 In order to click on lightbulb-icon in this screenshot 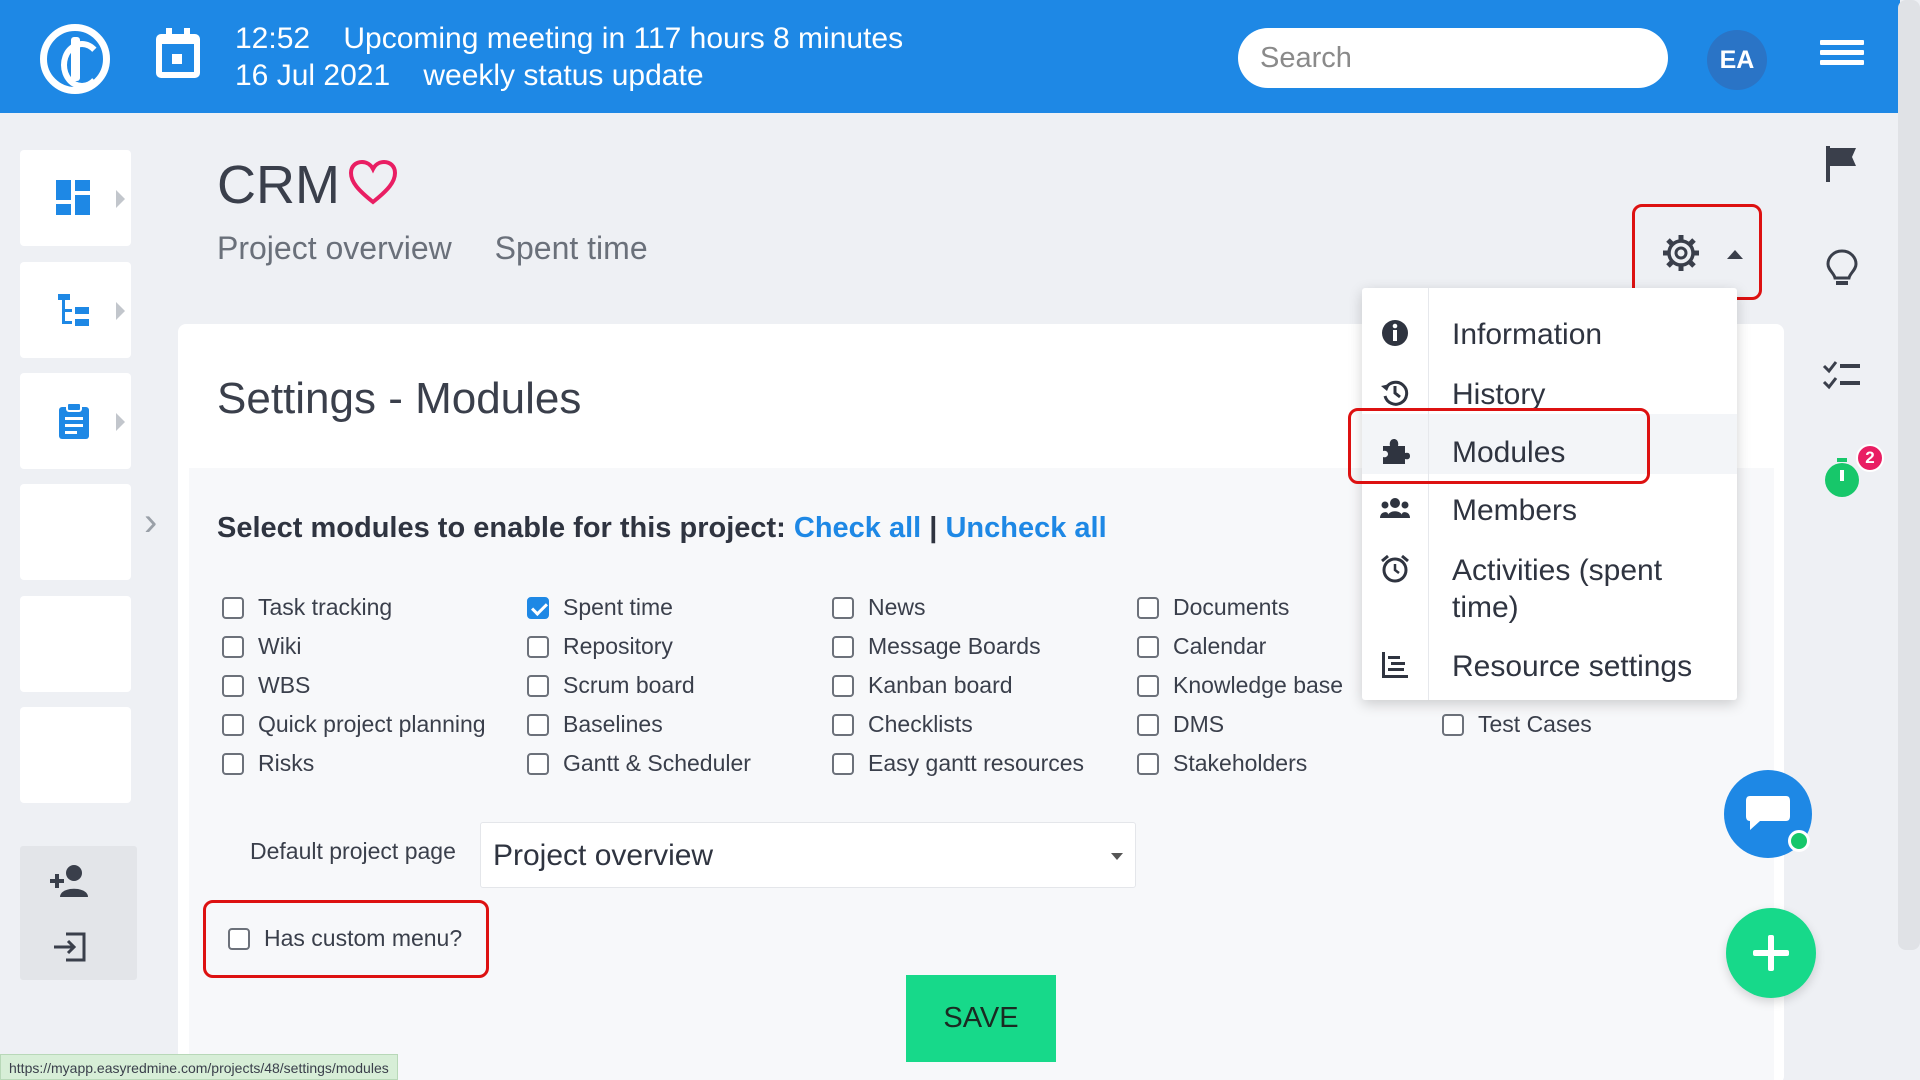, I will do `click(1842, 268)`.